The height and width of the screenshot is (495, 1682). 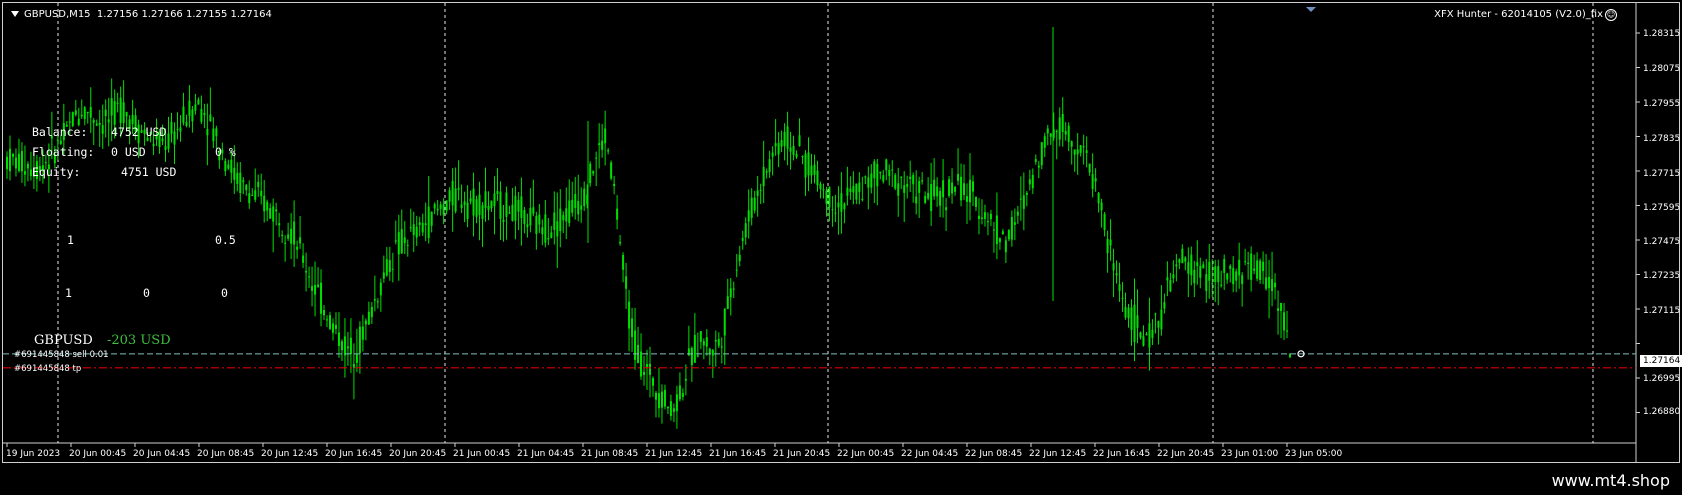 I want to click on price-tick: 1.27595, so click(x=1662, y=208).